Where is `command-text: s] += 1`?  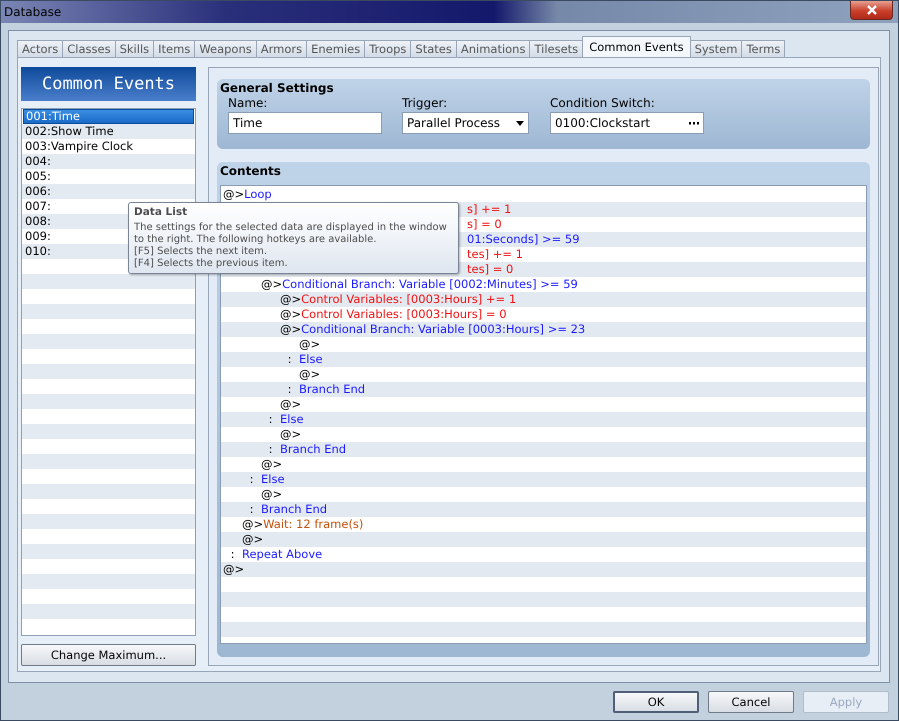 command-text: s] += 1 is located at coordinates (489, 209).